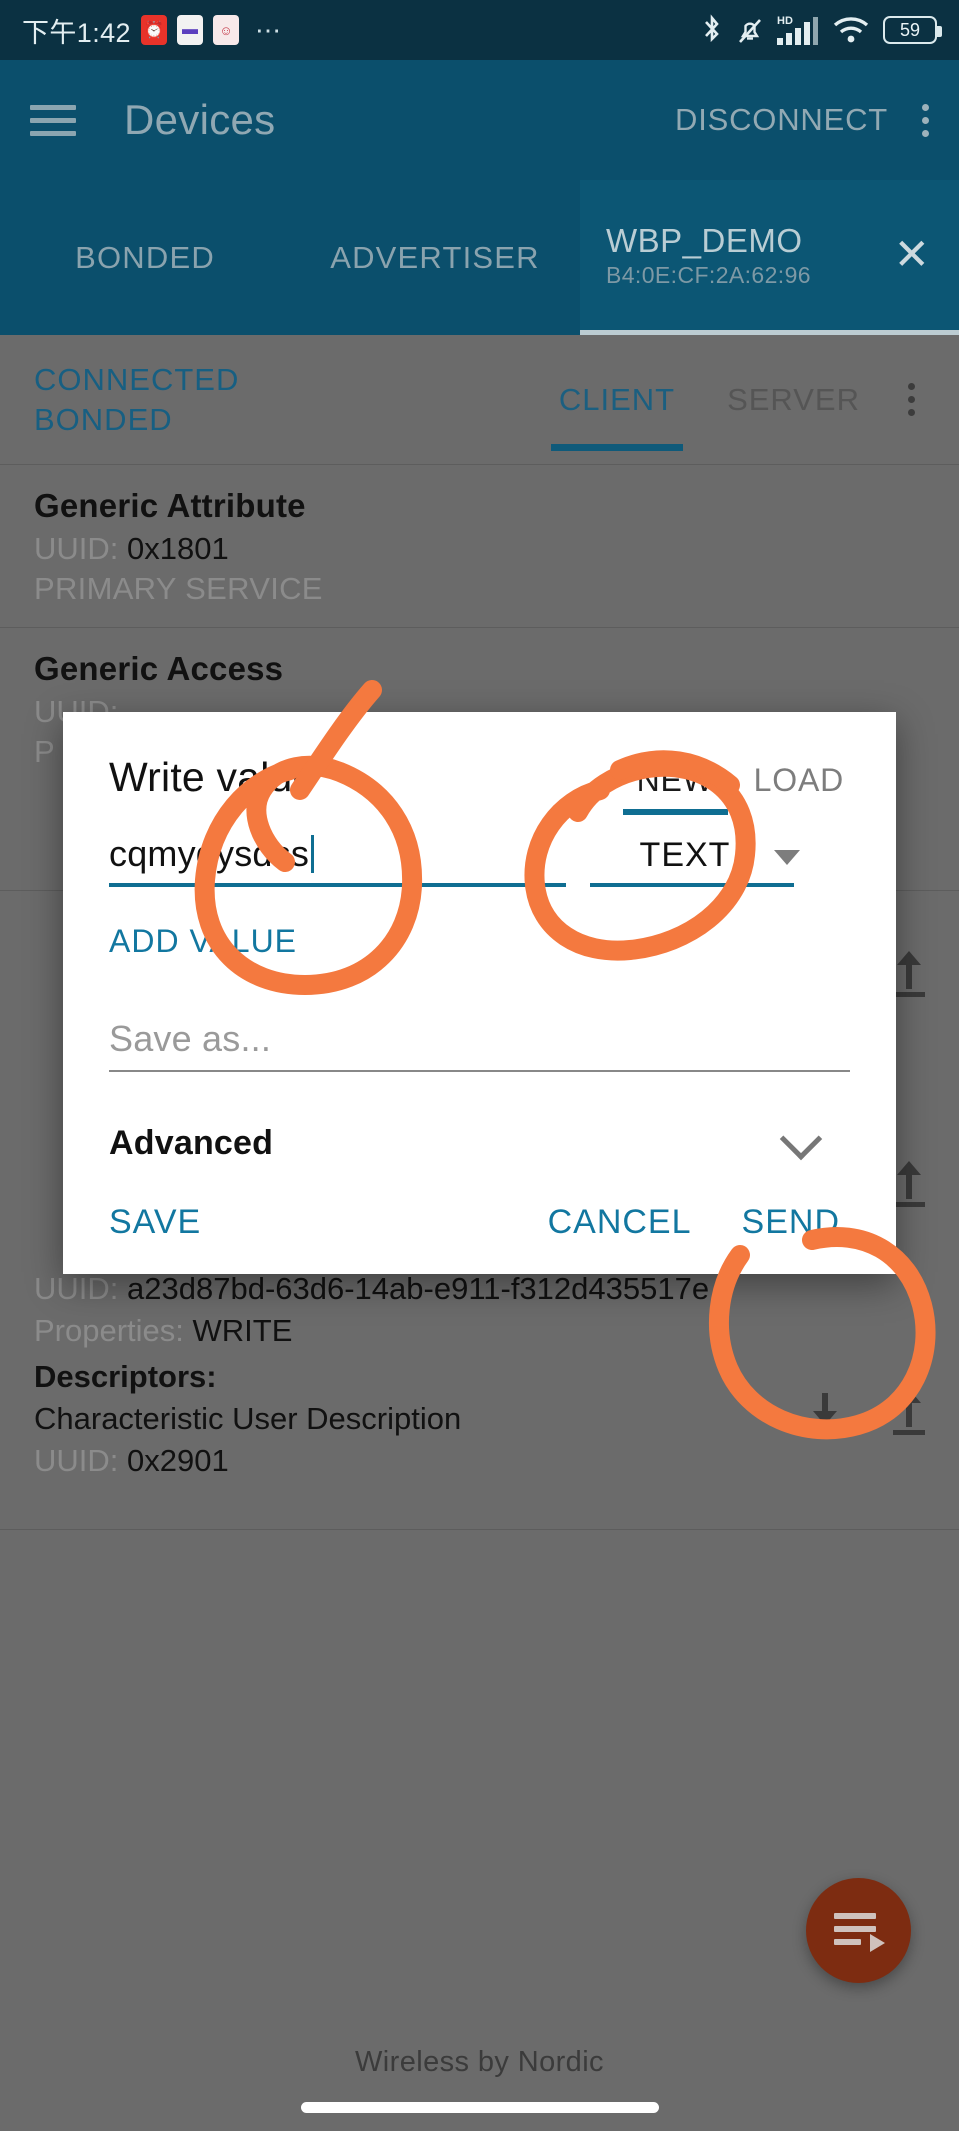 Image resolution: width=959 pixels, height=2131 pixels. What do you see at coordinates (178, 548) in the screenshot?
I see `service-uuid-value: 0x1801` at bounding box center [178, 548].